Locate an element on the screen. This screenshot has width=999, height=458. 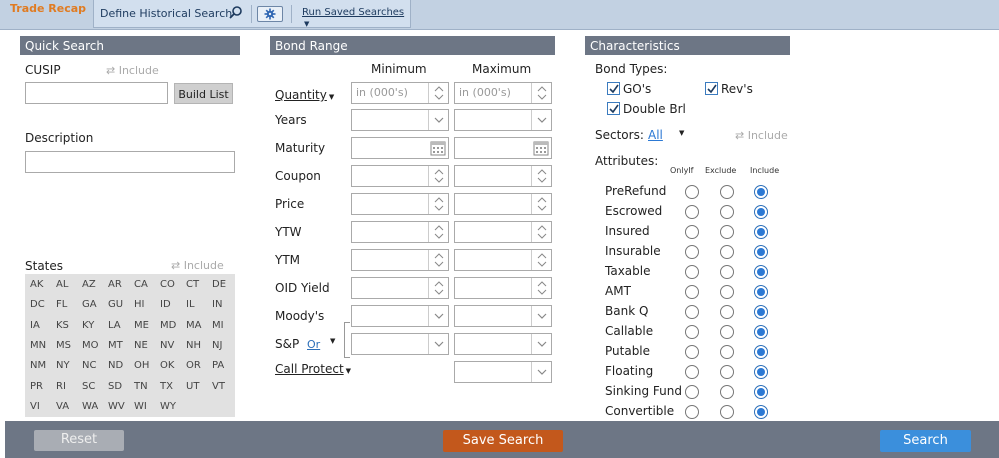
ytw-min-field is located at coordinates (400, 232).